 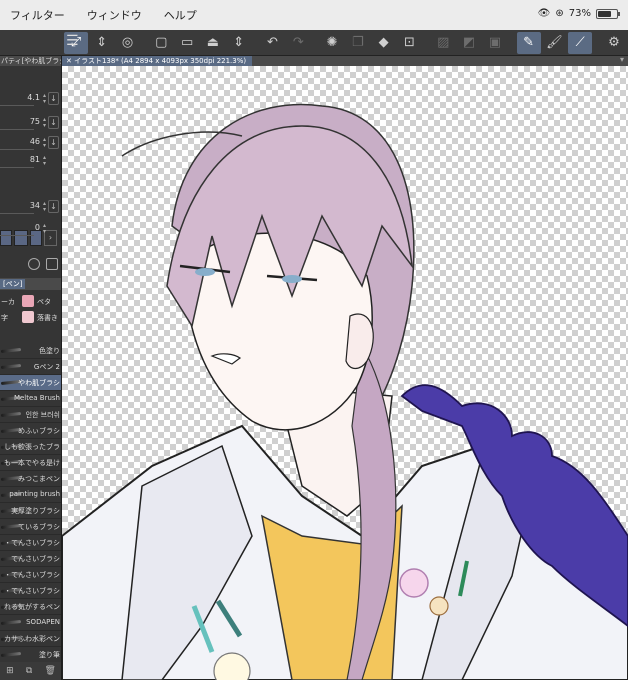 I want to click on prop-brush-size: 4.1 ▴ ▾ ↓, so click(x=30, y=99).